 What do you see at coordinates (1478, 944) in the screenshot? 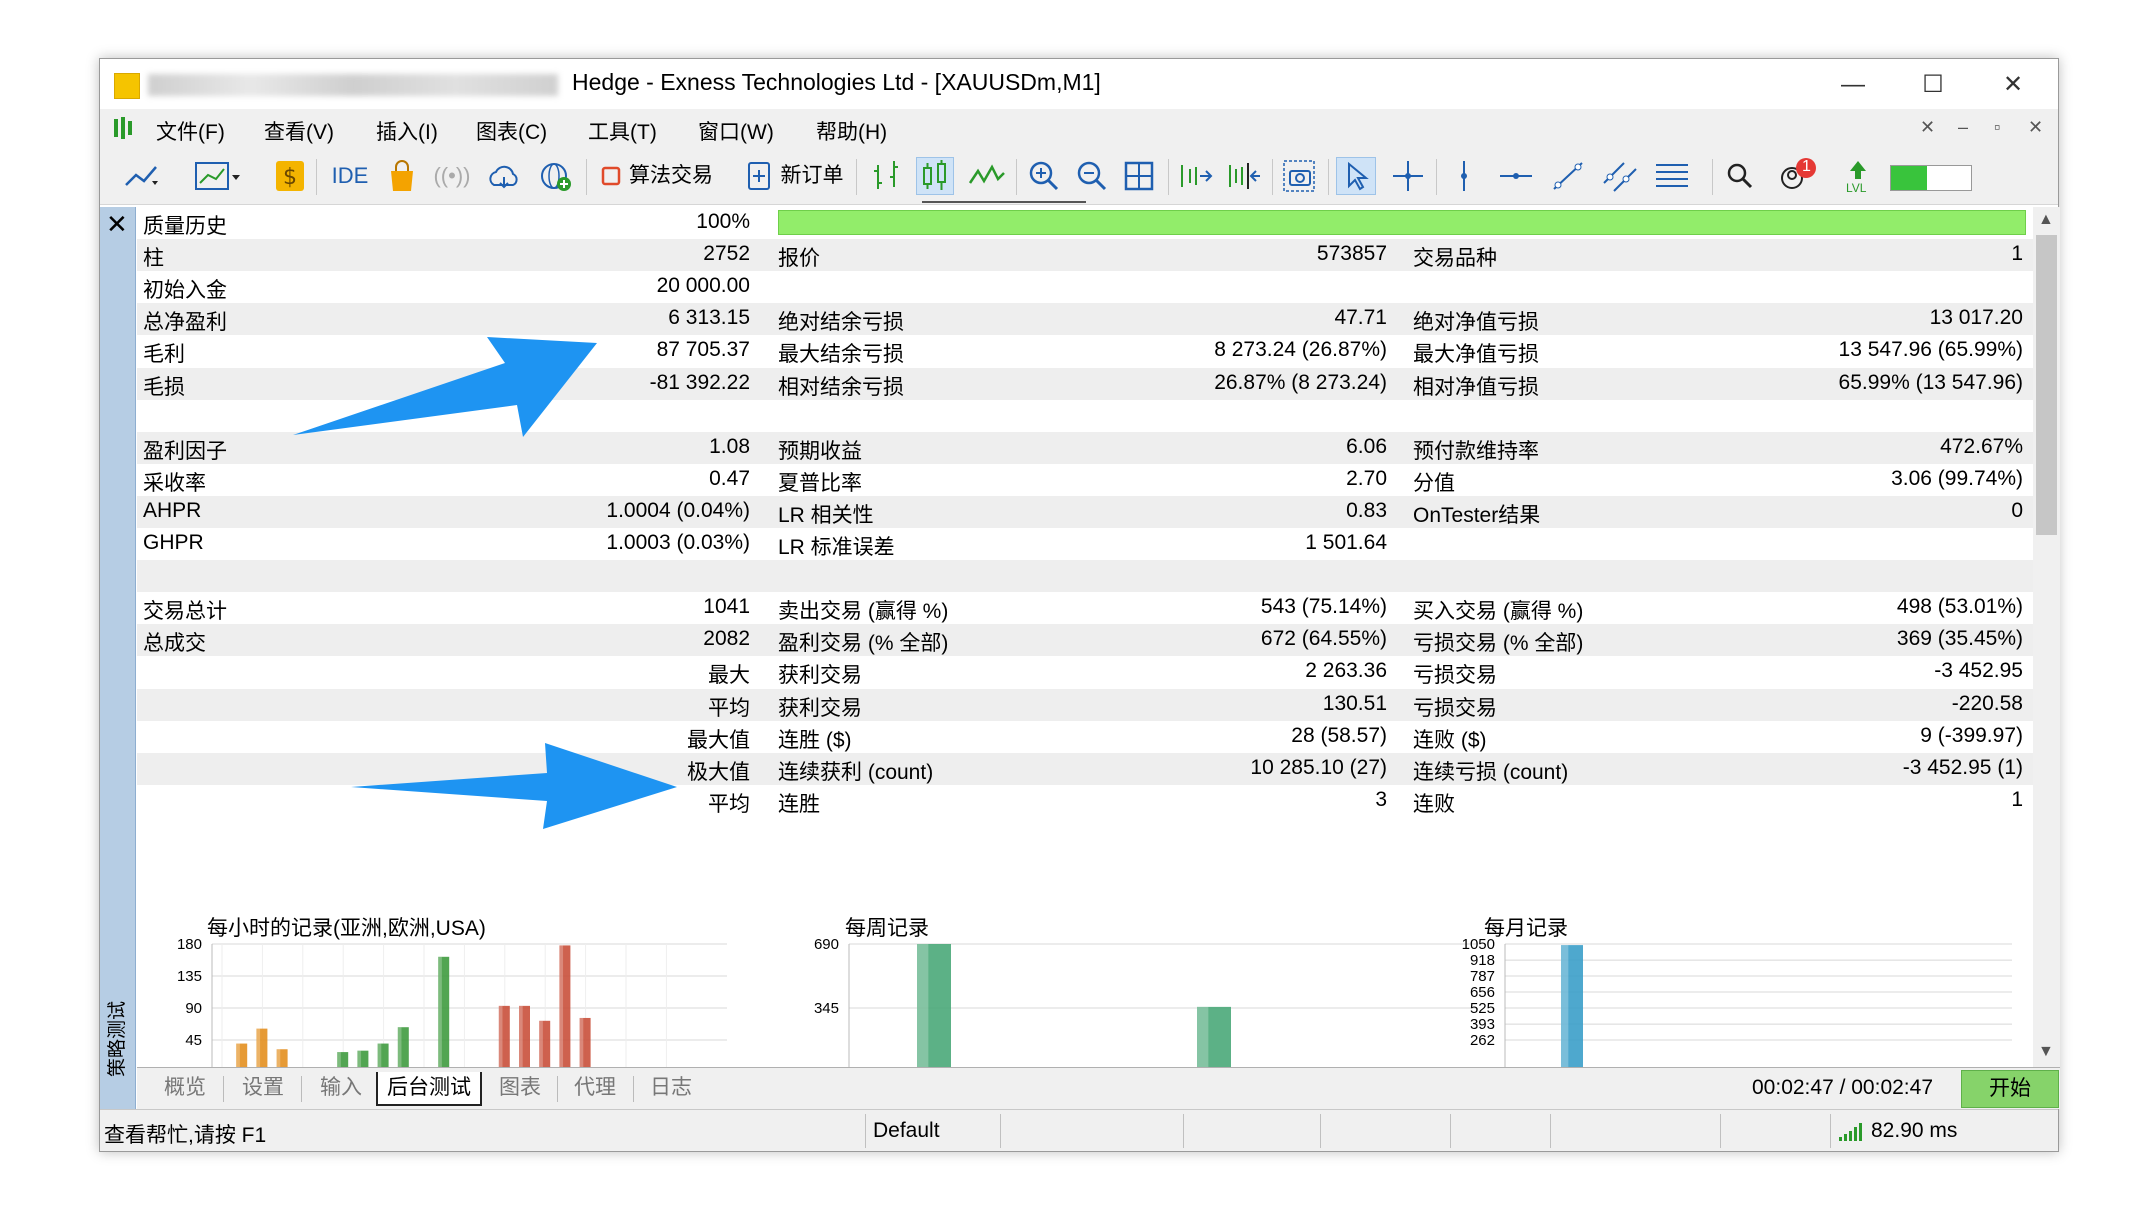
I see `y-tick-label: 1050` at bounding box center [1478, 944].